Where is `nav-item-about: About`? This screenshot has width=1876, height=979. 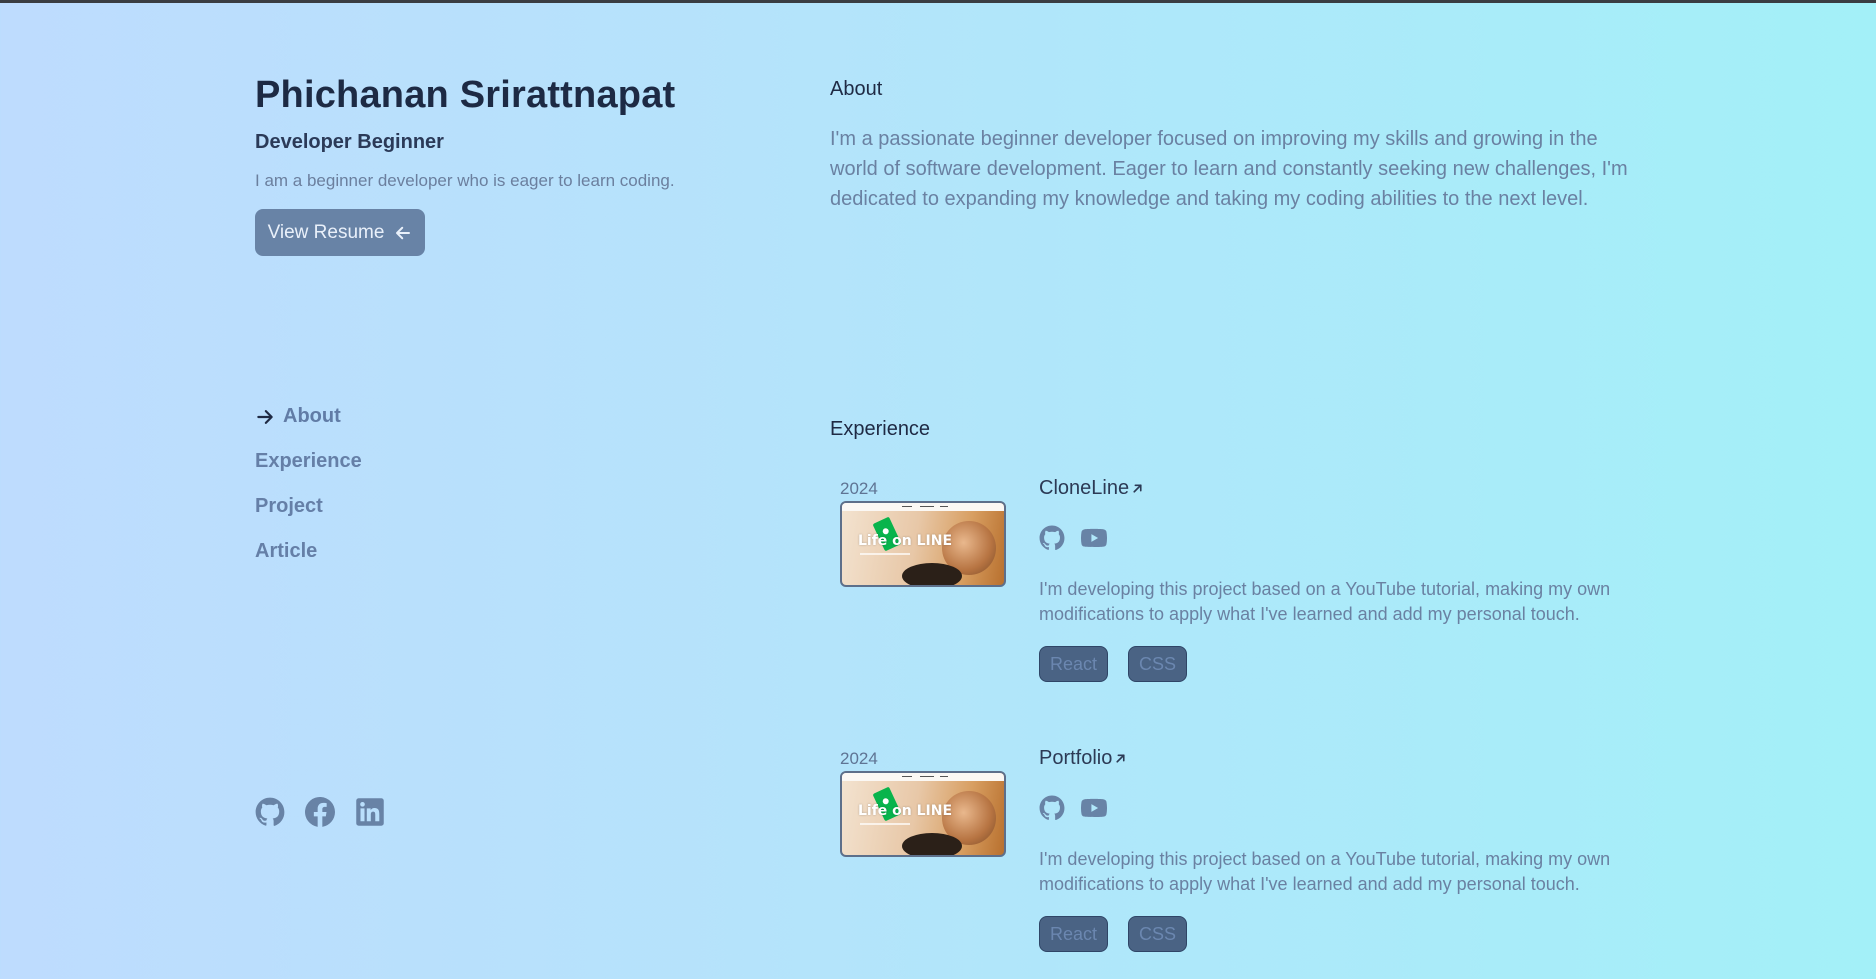 nav-item-about: About is located at coordinates (308, 416).